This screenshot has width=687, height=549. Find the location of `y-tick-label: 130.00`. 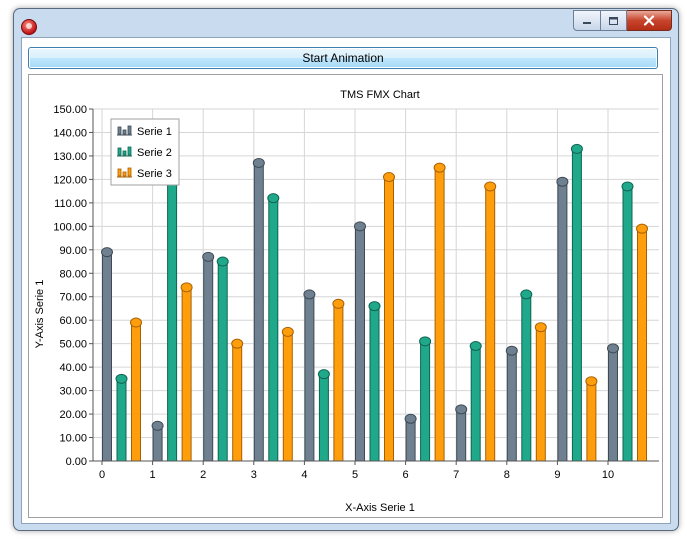

y-tick-label: 130.00 is located at coordinates (70, 157).